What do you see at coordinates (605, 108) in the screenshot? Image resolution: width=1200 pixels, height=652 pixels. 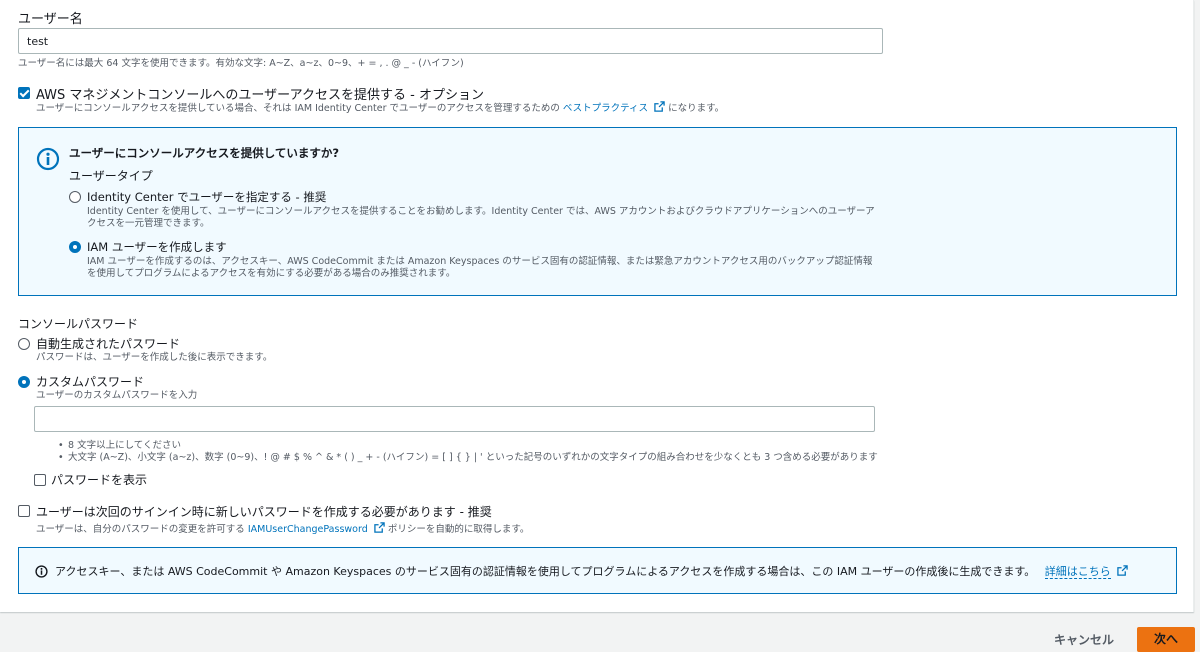 I see `best-practice-link: ベストプラクティス` at bounding box center [605, 108].